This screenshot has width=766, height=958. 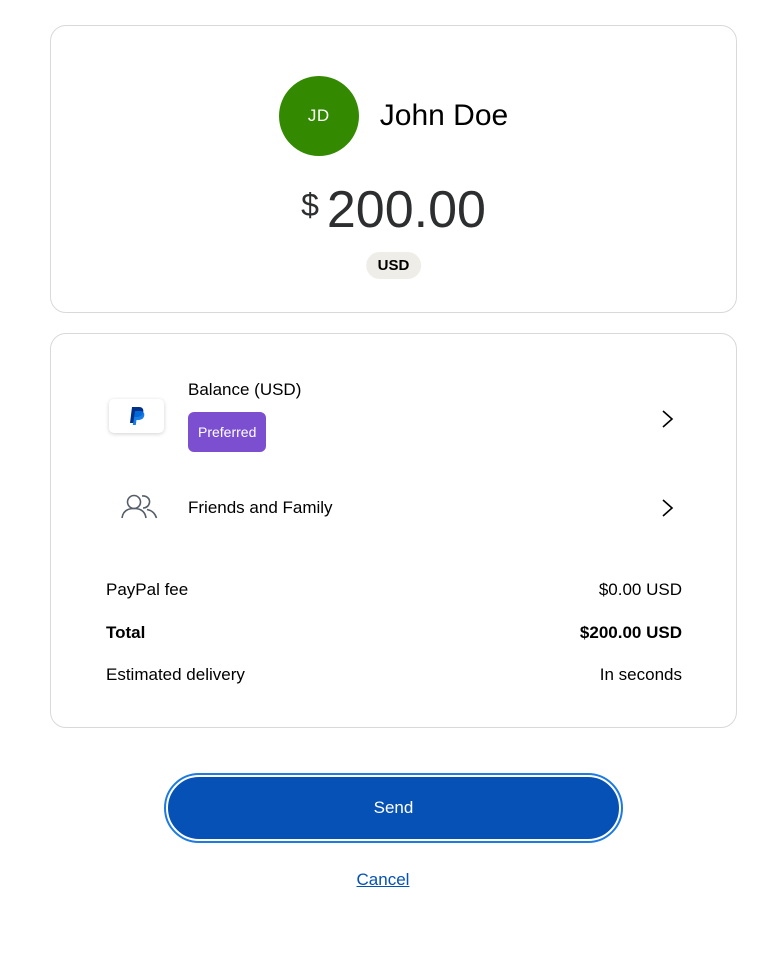 I want to click on avatar: JD, so click(x=318, y=116).